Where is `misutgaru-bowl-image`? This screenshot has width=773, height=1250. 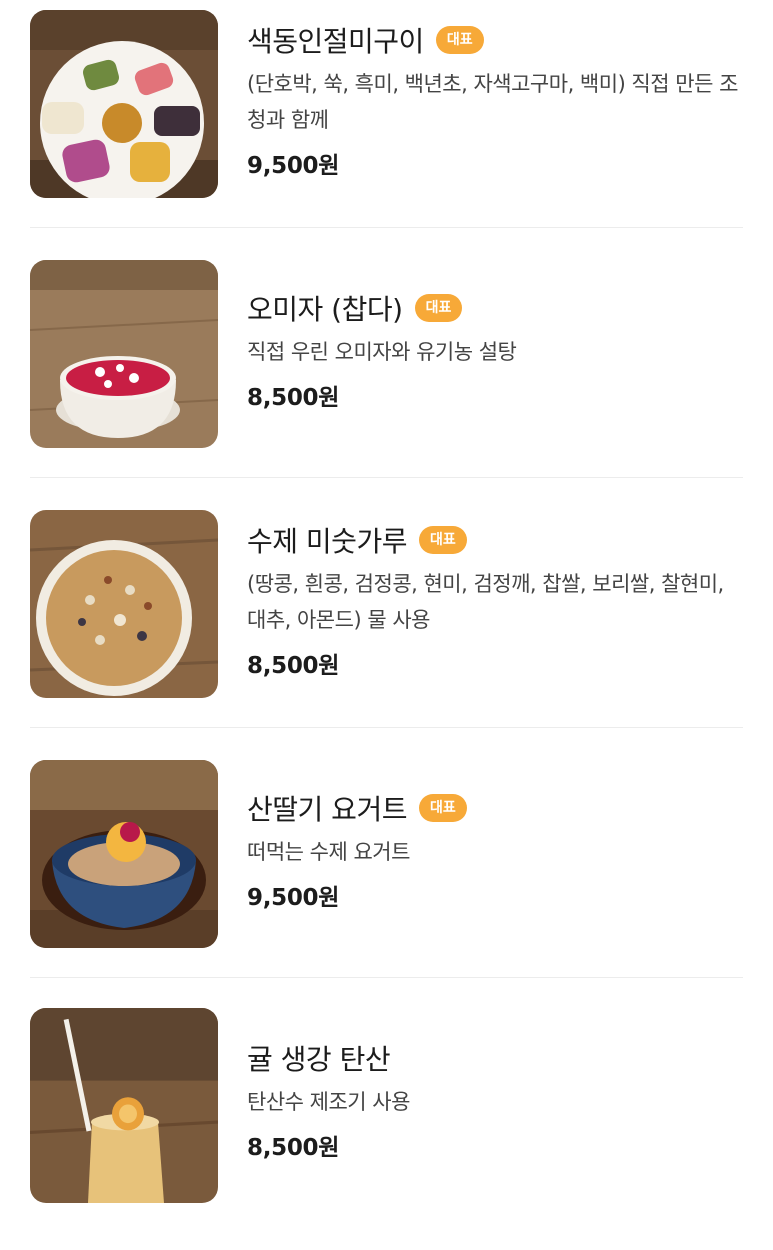 misutgaru-bowl-image is located at coordinates (124, 604).